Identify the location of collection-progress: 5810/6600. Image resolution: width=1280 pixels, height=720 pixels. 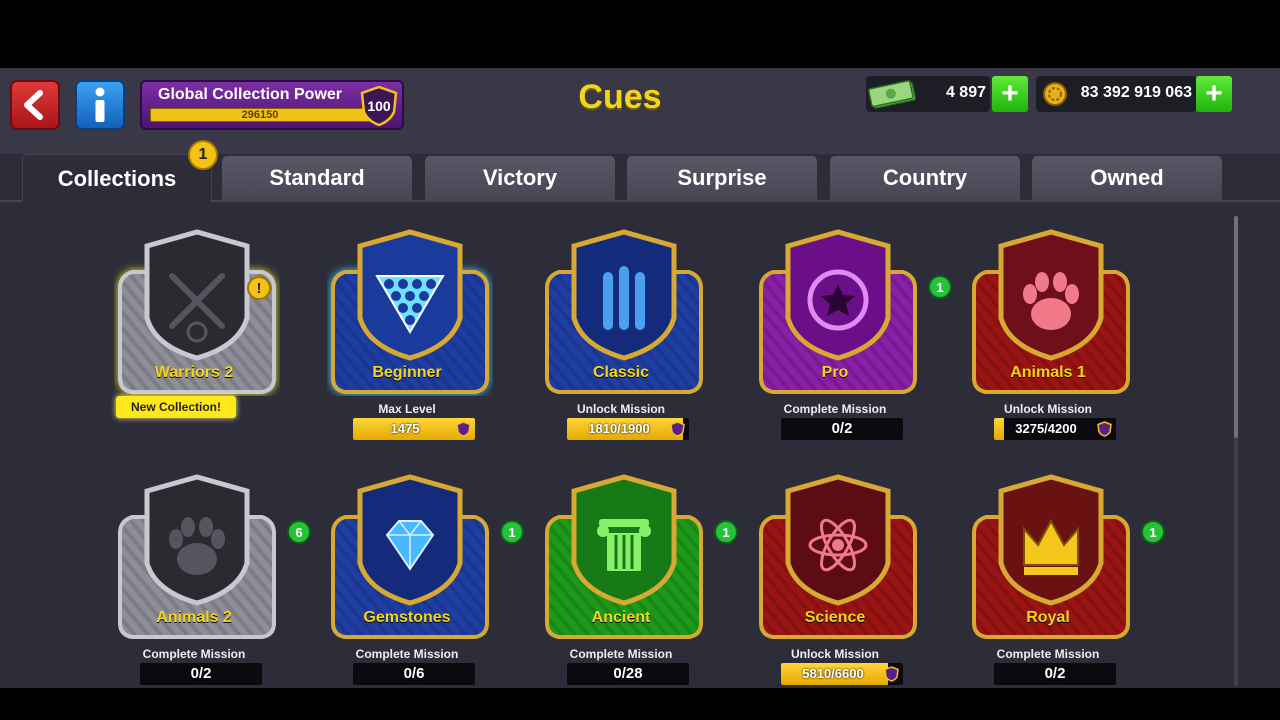
(842, 674).